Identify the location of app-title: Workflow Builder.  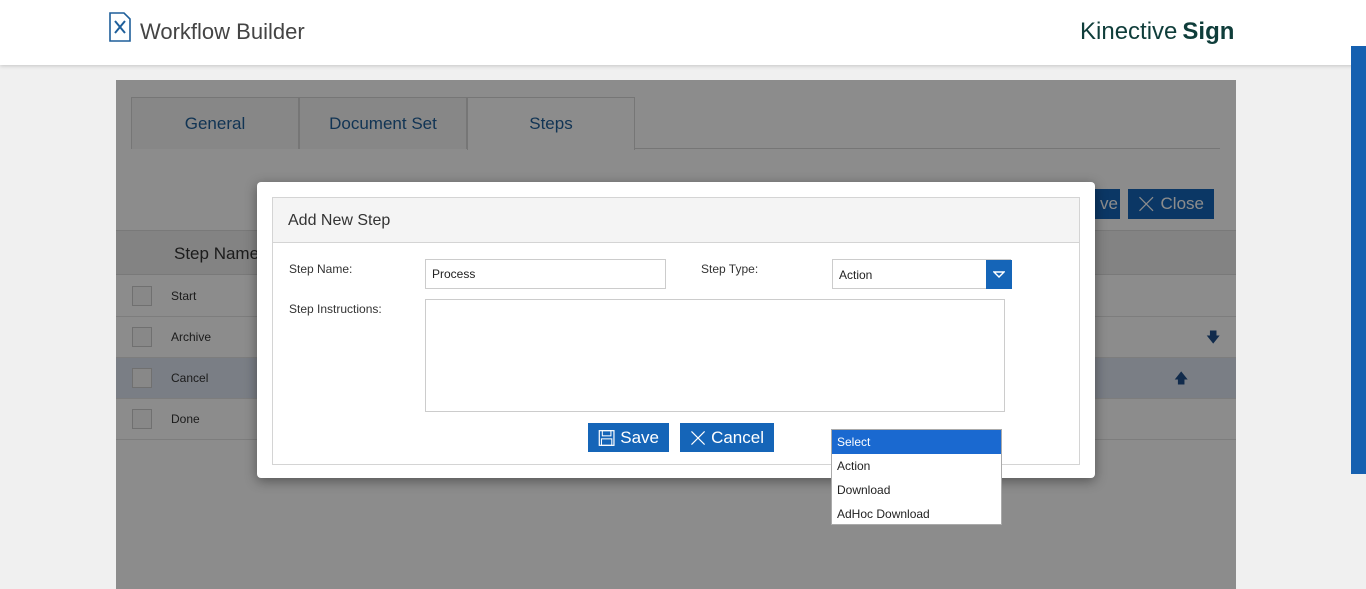
(222, 31).